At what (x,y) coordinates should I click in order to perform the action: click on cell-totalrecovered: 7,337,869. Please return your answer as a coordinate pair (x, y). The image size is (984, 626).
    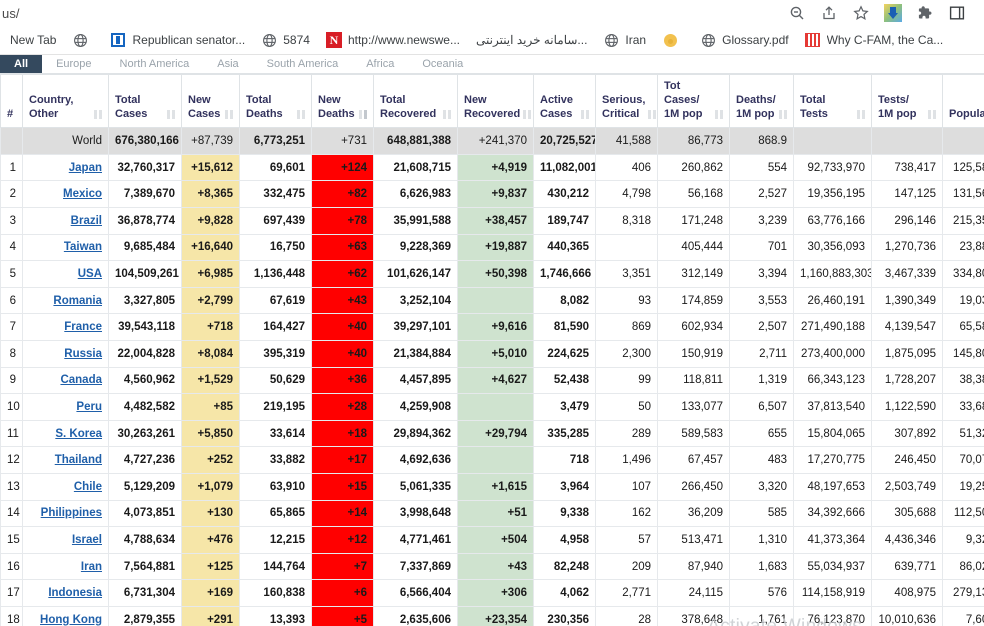
    Looking at the image, I should click on (415, 566).